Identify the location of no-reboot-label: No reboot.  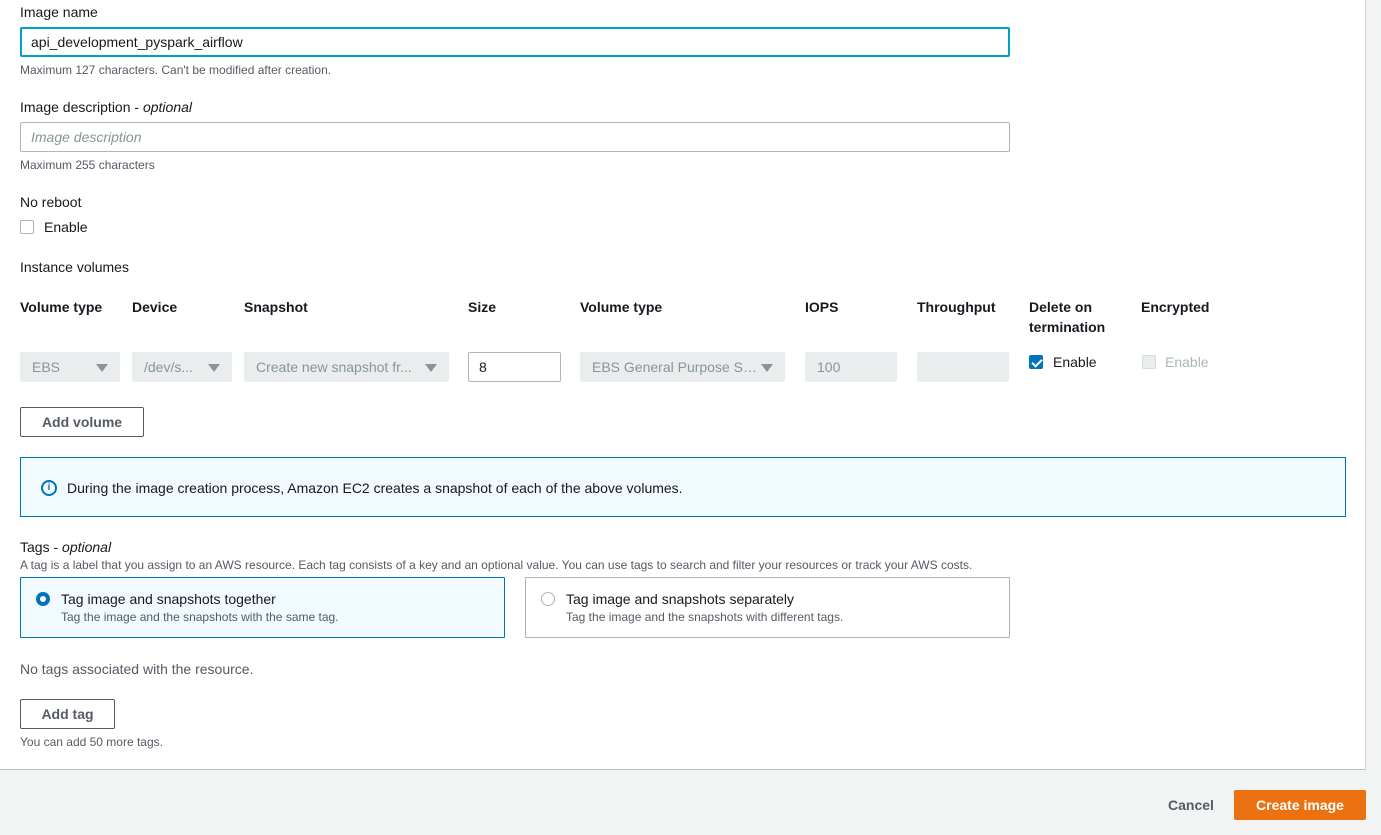
(51, 202).